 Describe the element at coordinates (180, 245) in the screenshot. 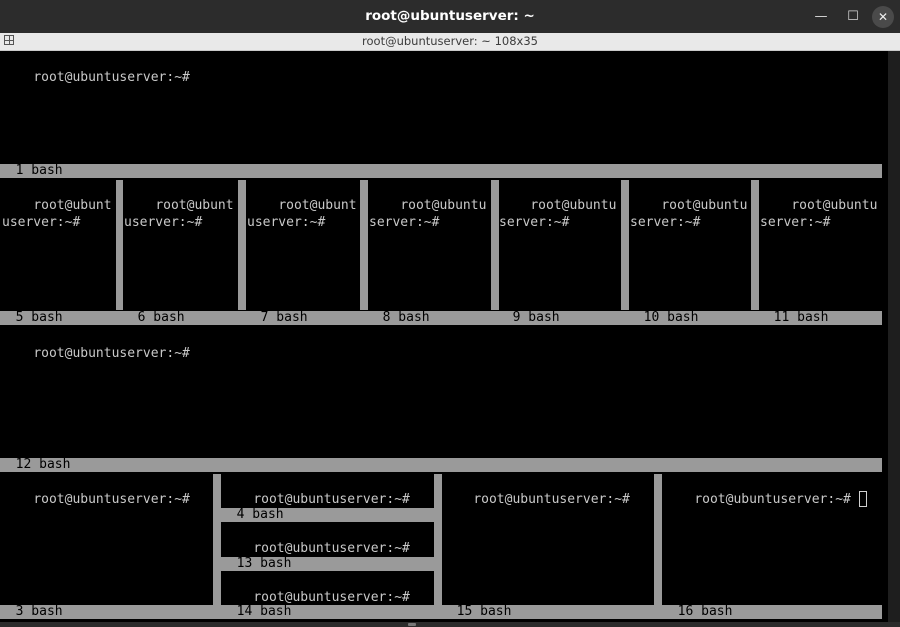

I see `tmux-pane-6: root@ubuntuserver:~#` at that location.